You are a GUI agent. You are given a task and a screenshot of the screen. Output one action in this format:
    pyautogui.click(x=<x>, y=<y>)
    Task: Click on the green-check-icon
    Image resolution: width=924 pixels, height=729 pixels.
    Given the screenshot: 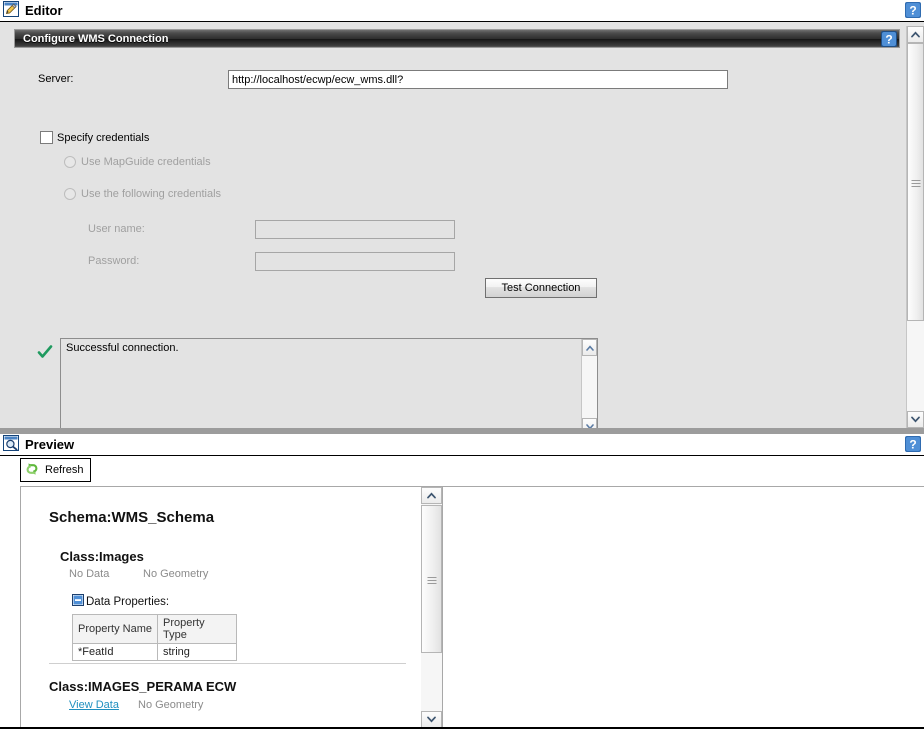 What is the action you would take?
    pyautogui.click(x=45, y=353)
    